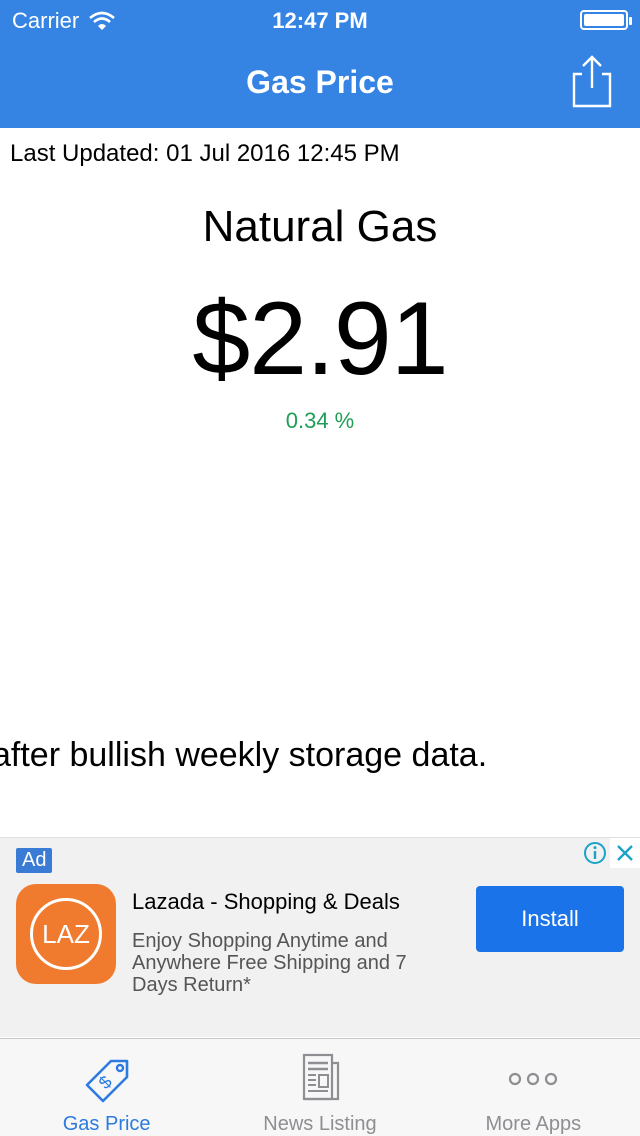 The height and width of the screenshot is (1136, 640). I want to click on more-dots-icon, so click(533, 1079).